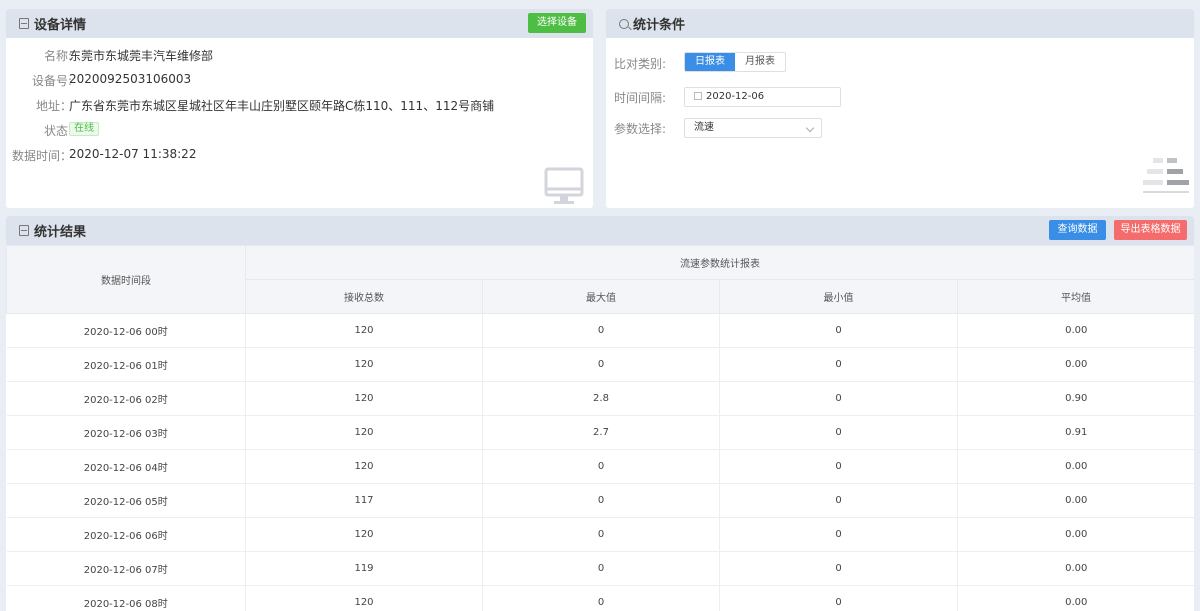 This screenshot has height=611, width=1200. What do you see at coordinates (753, 128) in the screenshot?
I see `param-select: 流速` at bounding box center [753, 128].